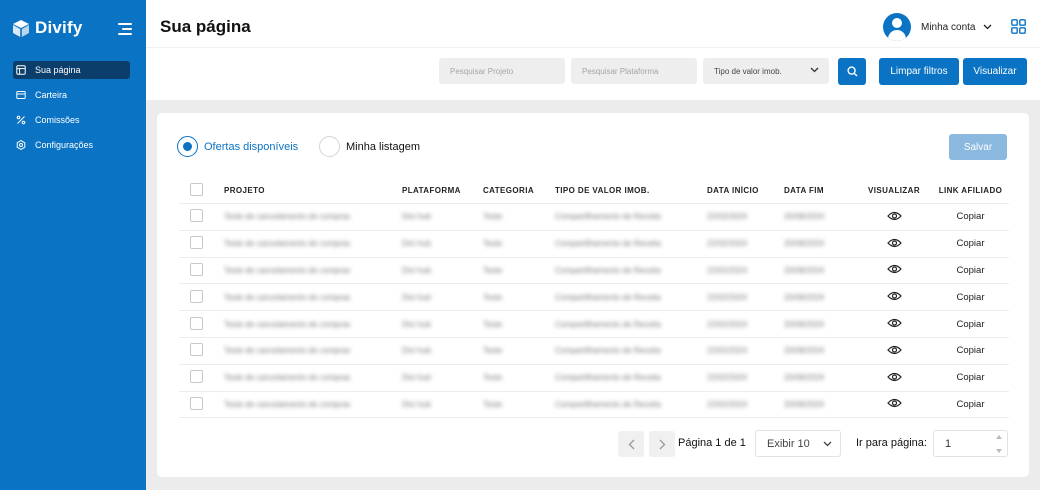 The width and height of the screenshot is (1040, 490). I want to click on account-menu: Minha conta, so click(937, 27).